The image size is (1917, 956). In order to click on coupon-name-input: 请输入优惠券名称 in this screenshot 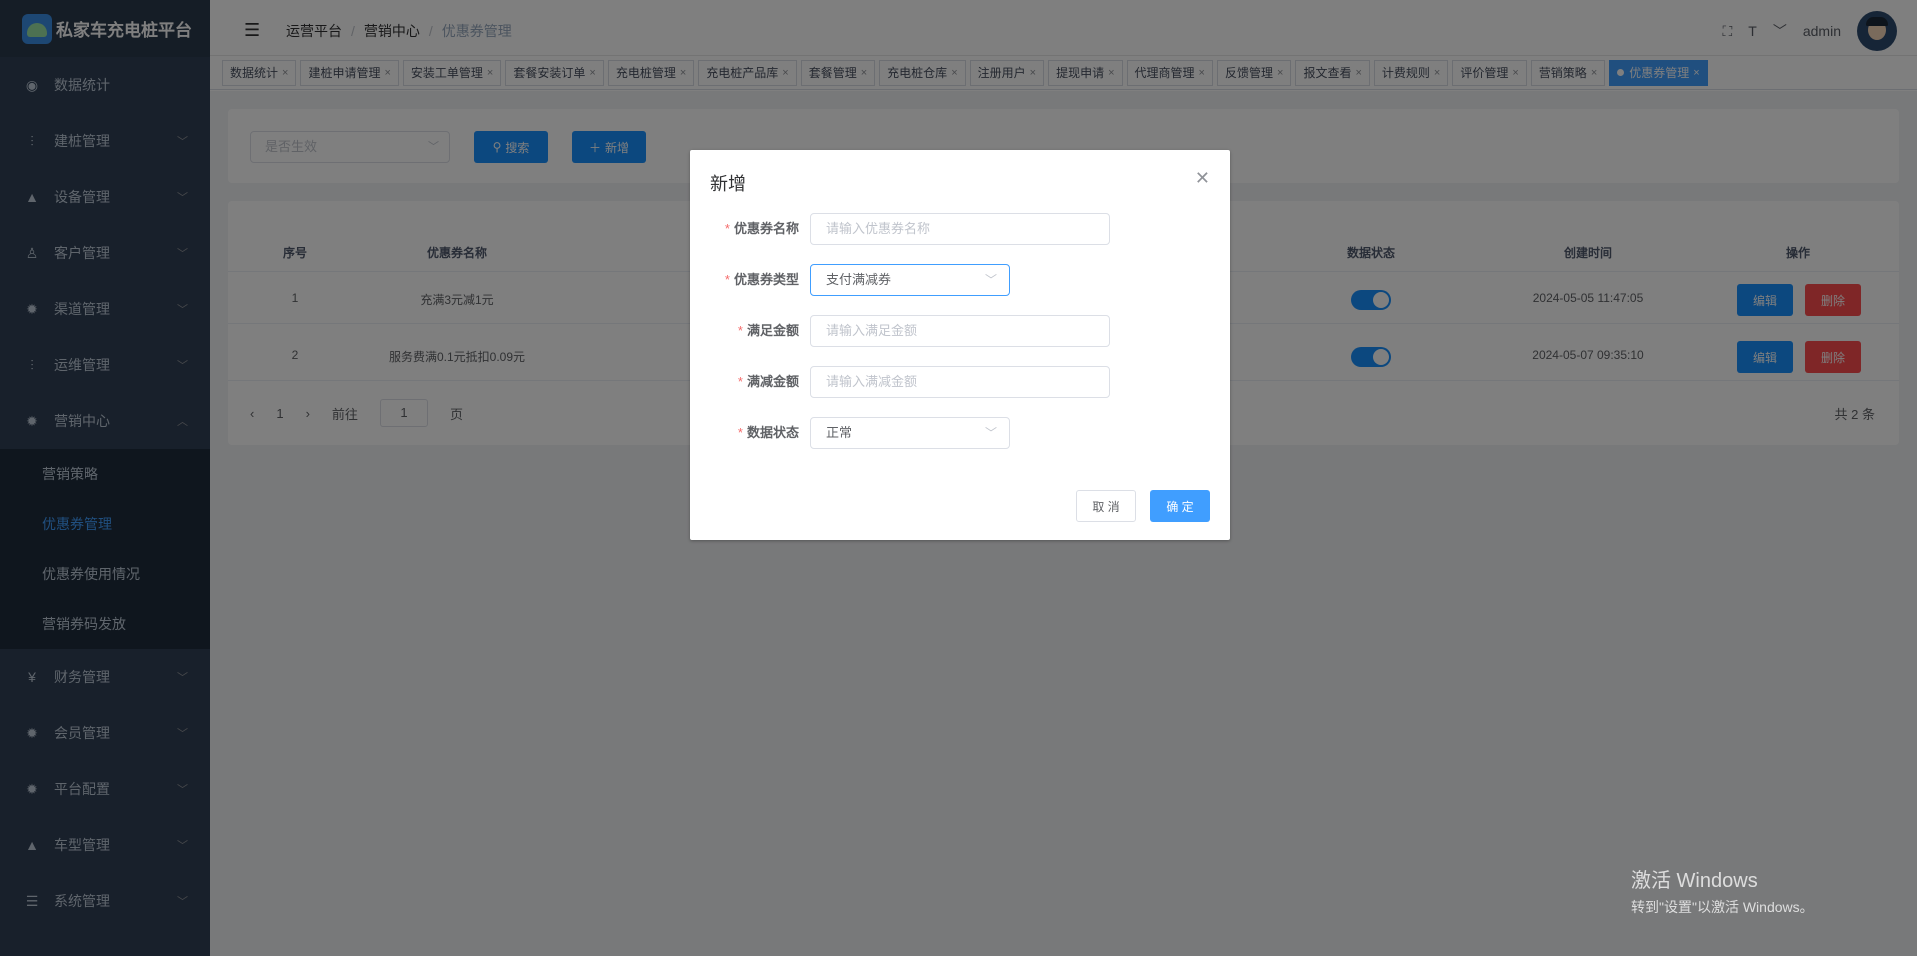, I will do `click(960, 229)`.